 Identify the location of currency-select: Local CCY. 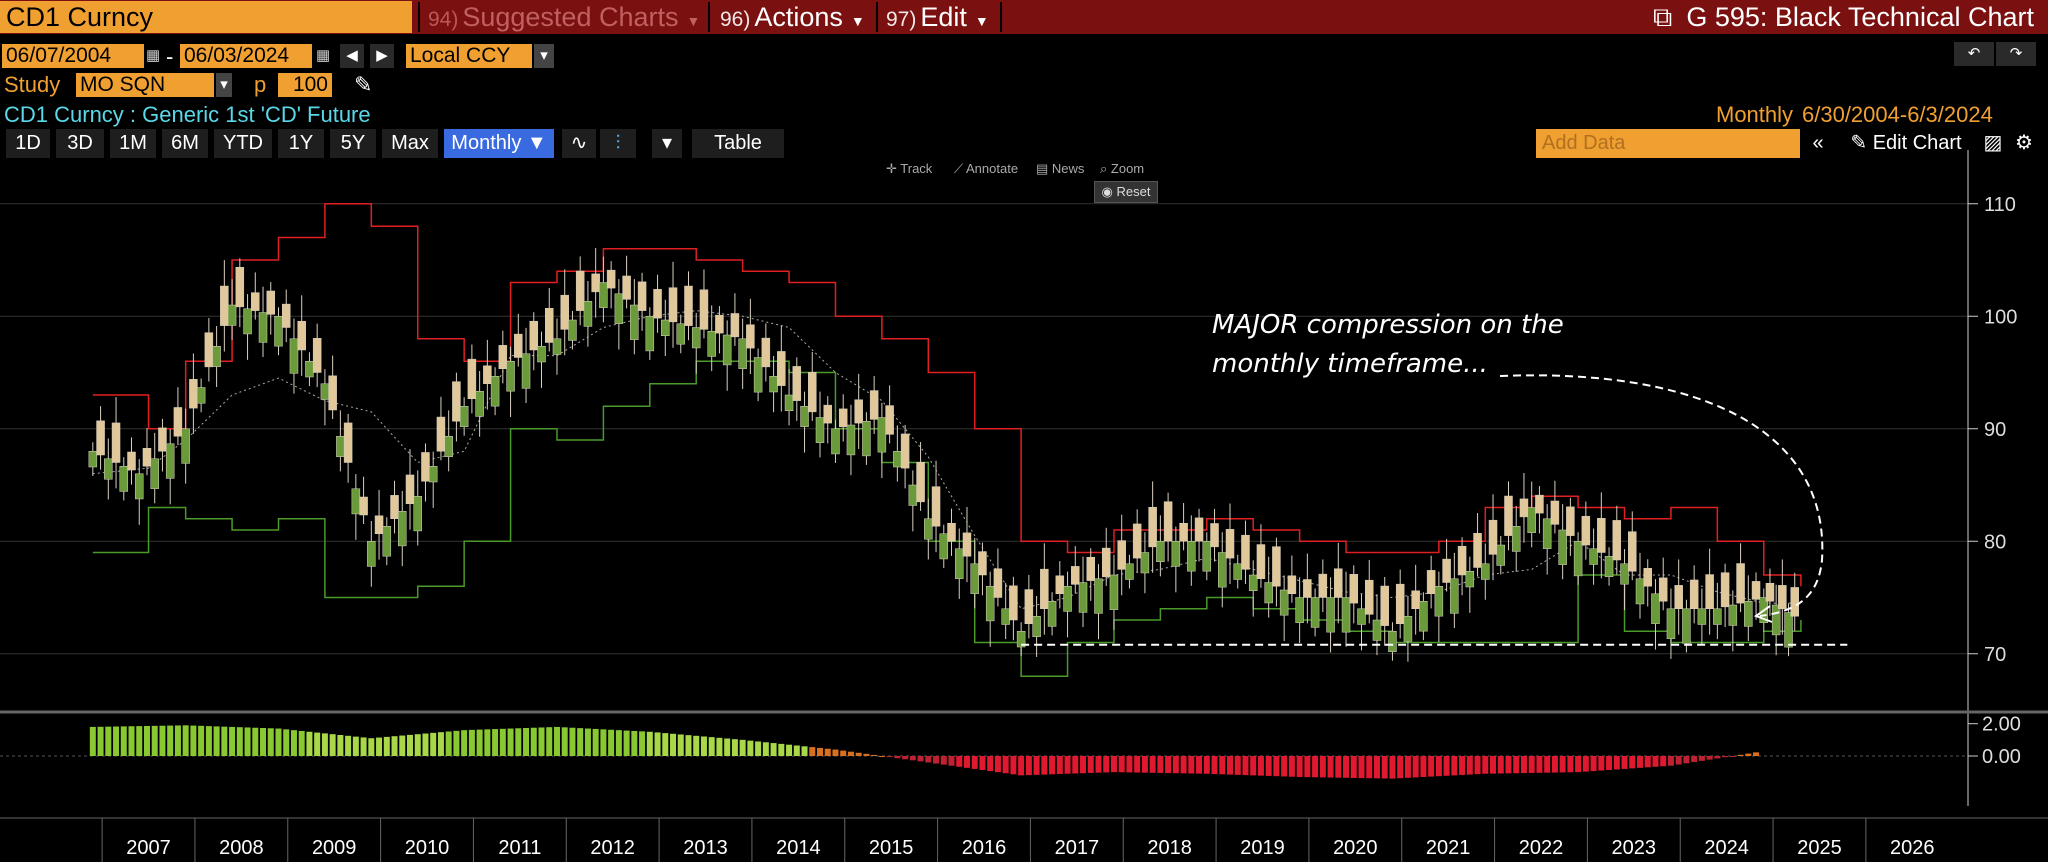
(469, 56).